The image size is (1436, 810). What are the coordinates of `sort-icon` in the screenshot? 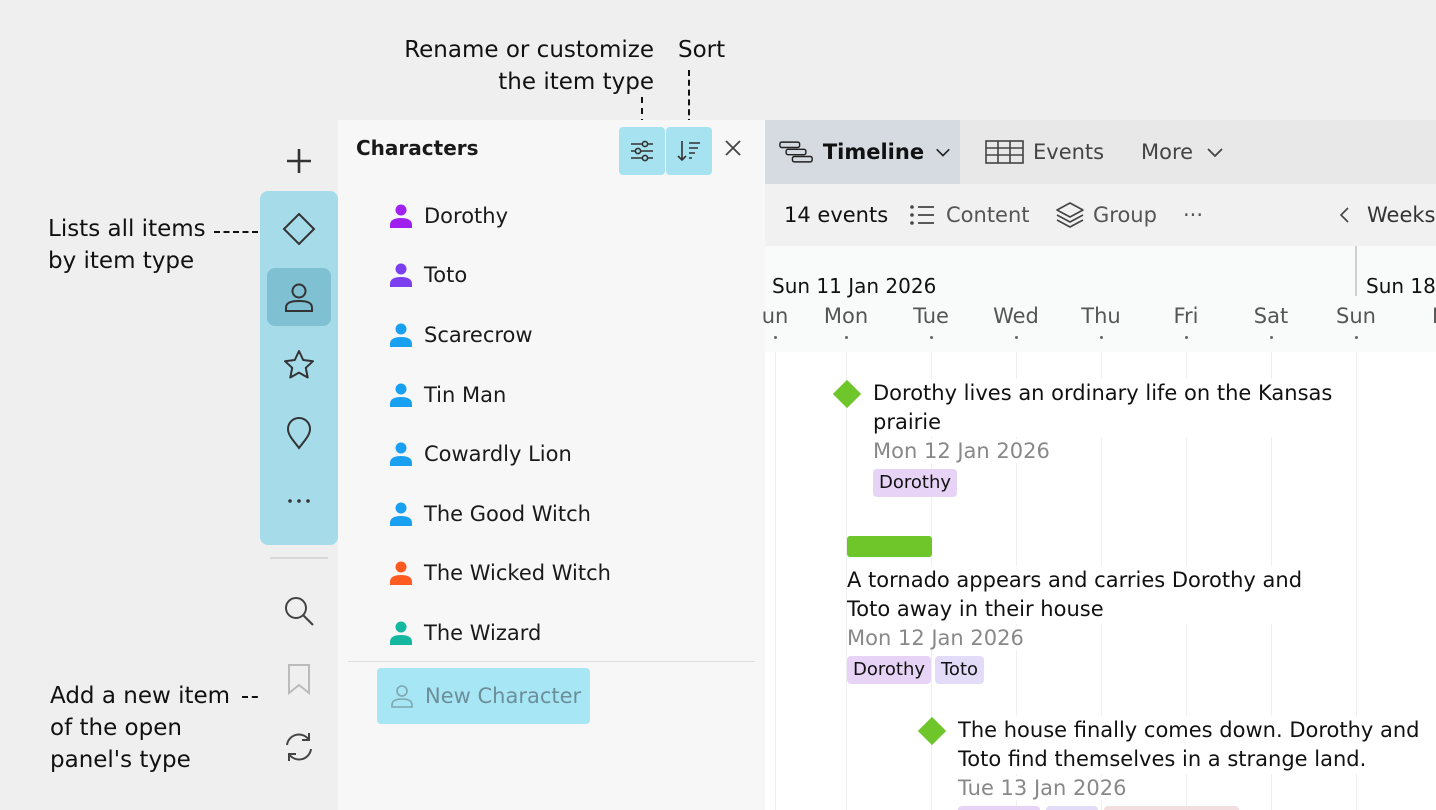 It's located at (688, 151).